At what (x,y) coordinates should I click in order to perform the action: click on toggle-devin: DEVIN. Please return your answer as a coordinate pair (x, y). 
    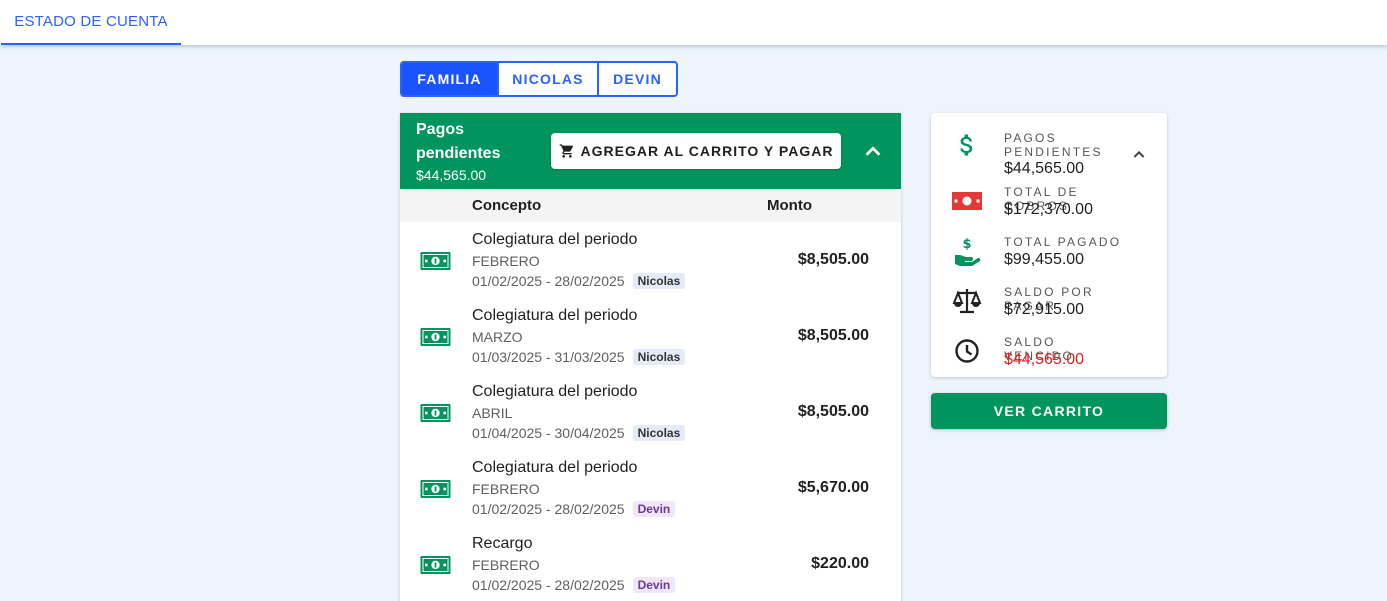
    Looking at the image, I should click on (636, 79).